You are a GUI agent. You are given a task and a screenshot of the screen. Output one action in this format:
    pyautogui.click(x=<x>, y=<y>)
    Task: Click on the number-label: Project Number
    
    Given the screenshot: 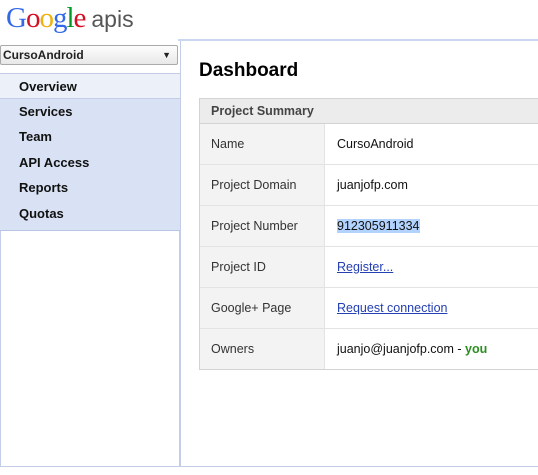 What is the action you would take?
    pyautogui.click(x=262, y=226)
    